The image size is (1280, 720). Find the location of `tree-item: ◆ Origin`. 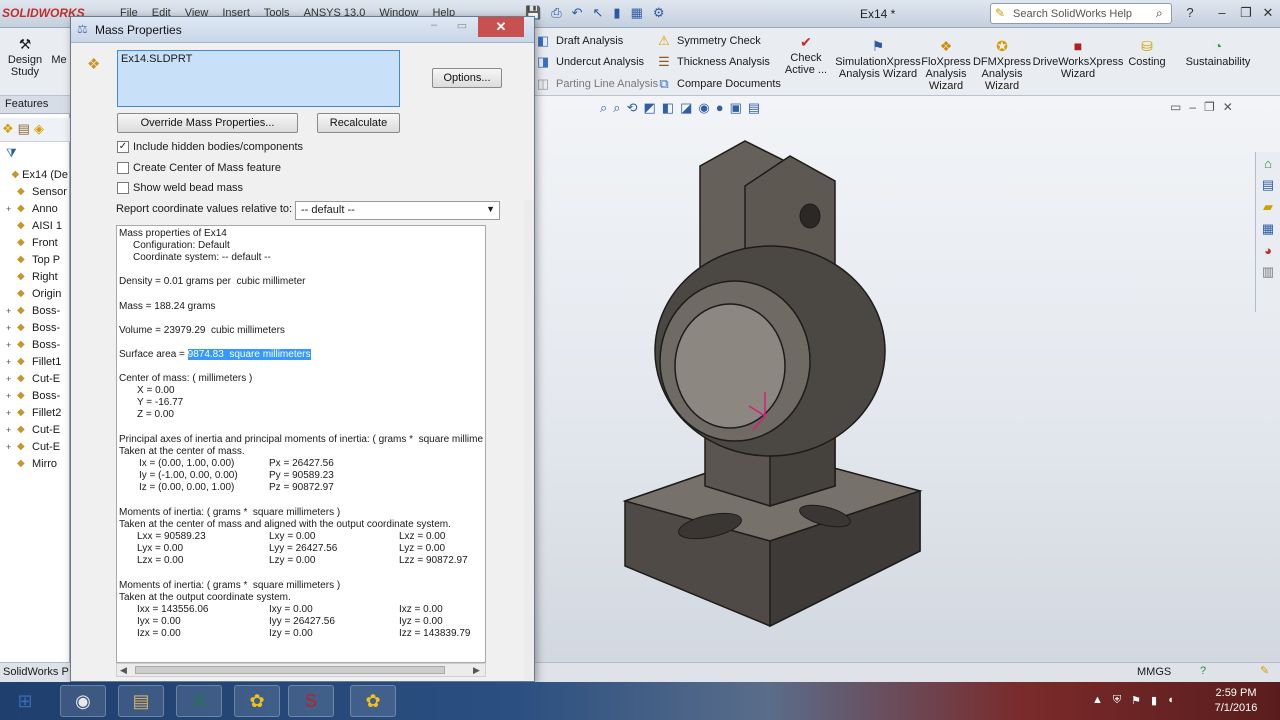

tree-item: ◆ Origin is located at coordinates (37, 293).